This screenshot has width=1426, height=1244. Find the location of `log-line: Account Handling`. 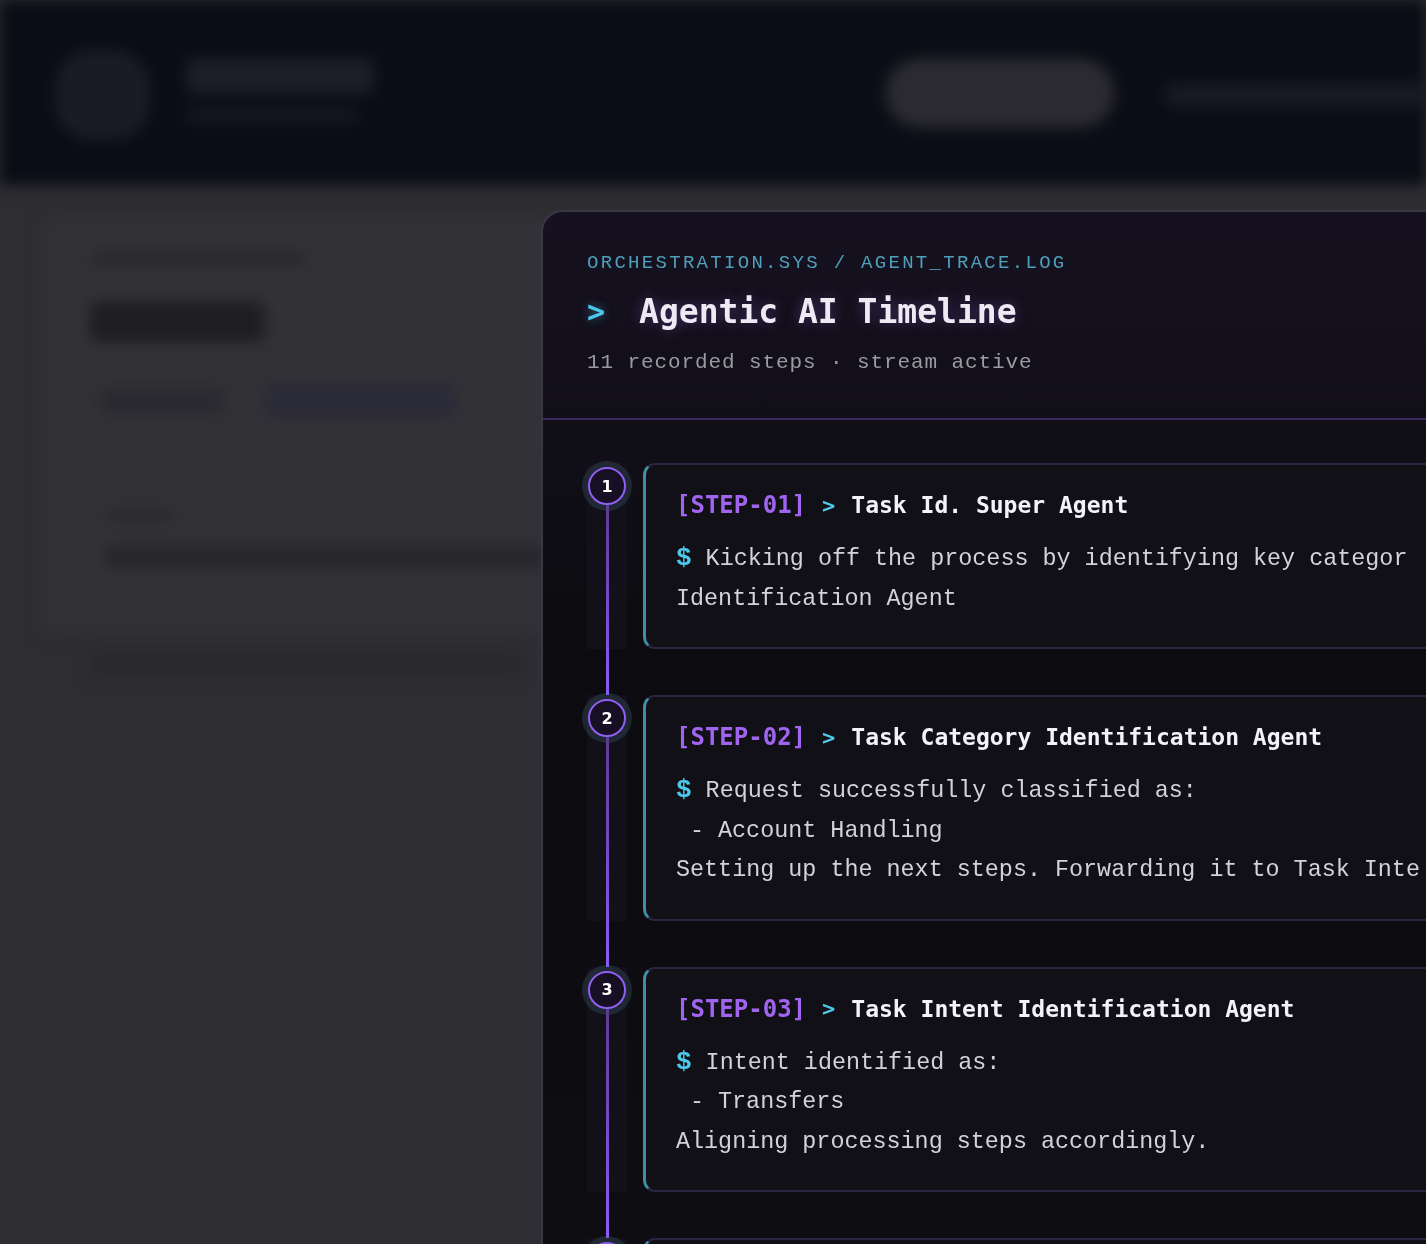

log-line: Account Handling is located at coordinates (830, 831).